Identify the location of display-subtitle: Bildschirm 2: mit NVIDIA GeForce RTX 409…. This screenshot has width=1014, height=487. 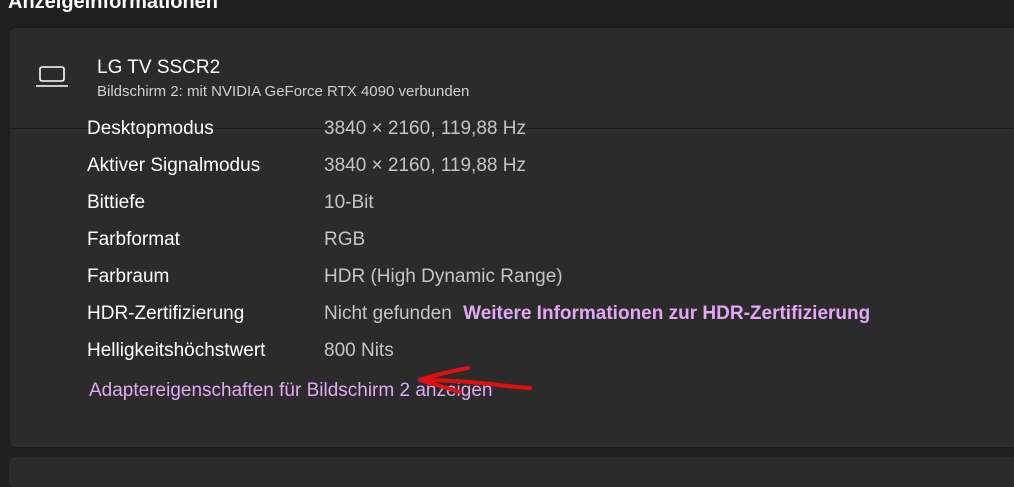
(283, 91).